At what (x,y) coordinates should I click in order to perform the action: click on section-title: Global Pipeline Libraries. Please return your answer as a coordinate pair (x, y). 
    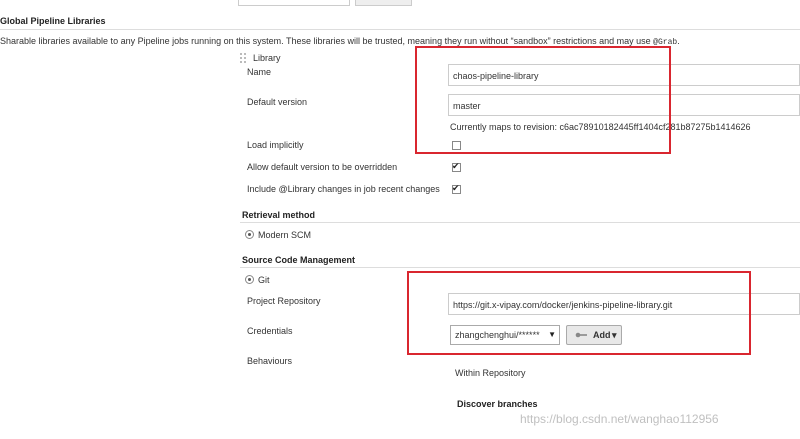
    Looking at the image, I should click on (53, 21).